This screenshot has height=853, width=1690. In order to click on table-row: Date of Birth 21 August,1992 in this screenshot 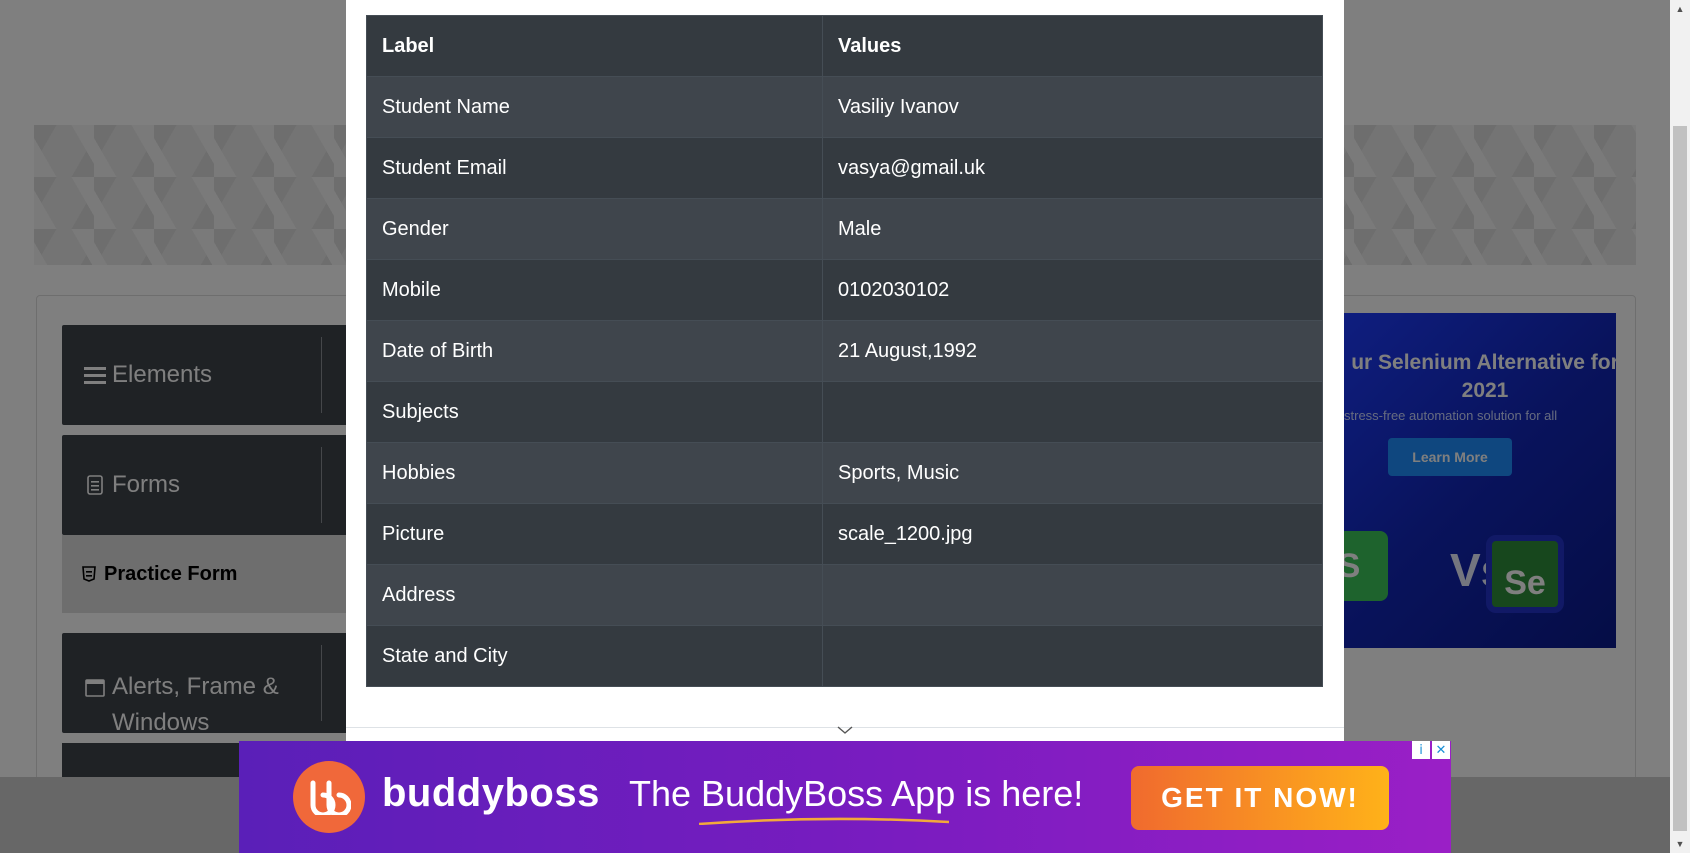, I will do `click(844, 351)`.